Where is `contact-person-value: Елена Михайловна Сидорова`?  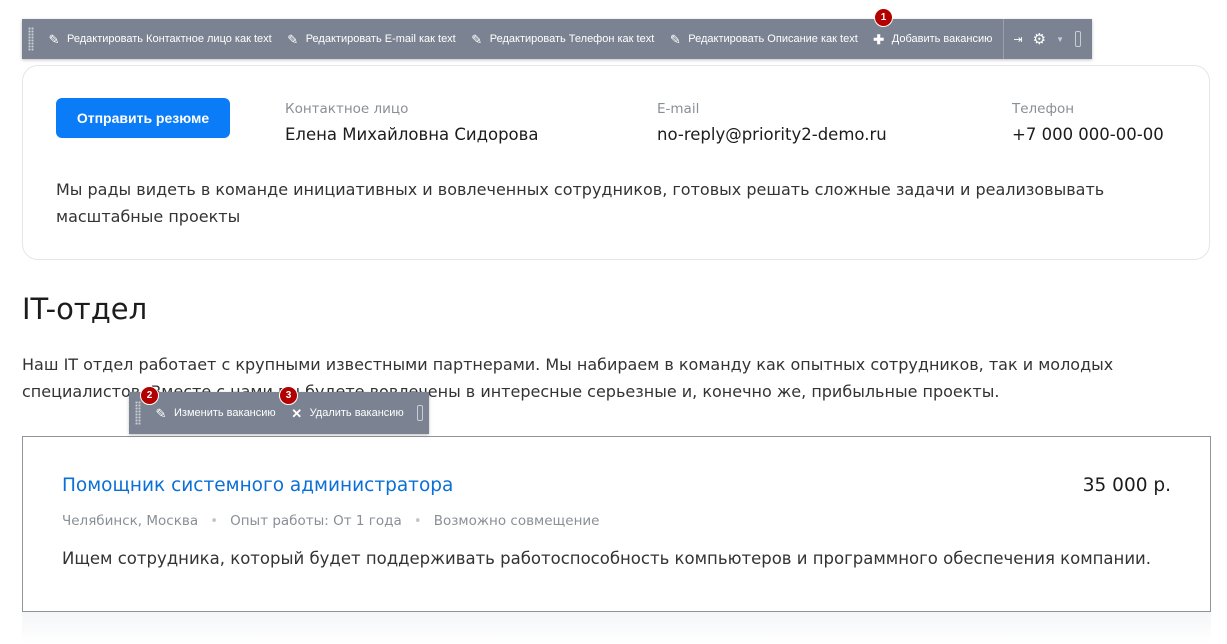 contact-person-value: Елена Михайловна Сидорова is located at coordinates (412, 134).